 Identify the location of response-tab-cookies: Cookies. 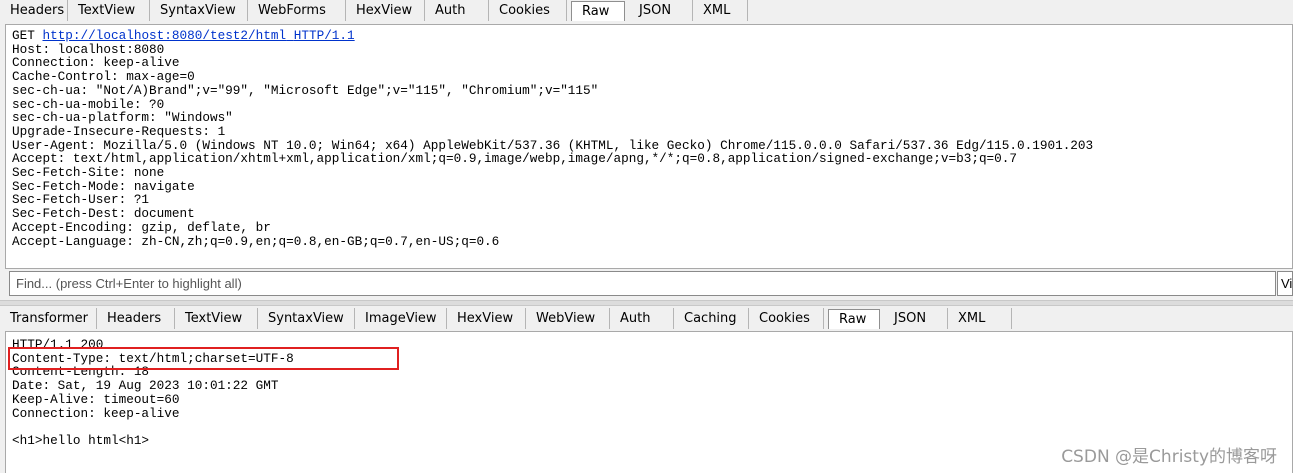
(786, 318).